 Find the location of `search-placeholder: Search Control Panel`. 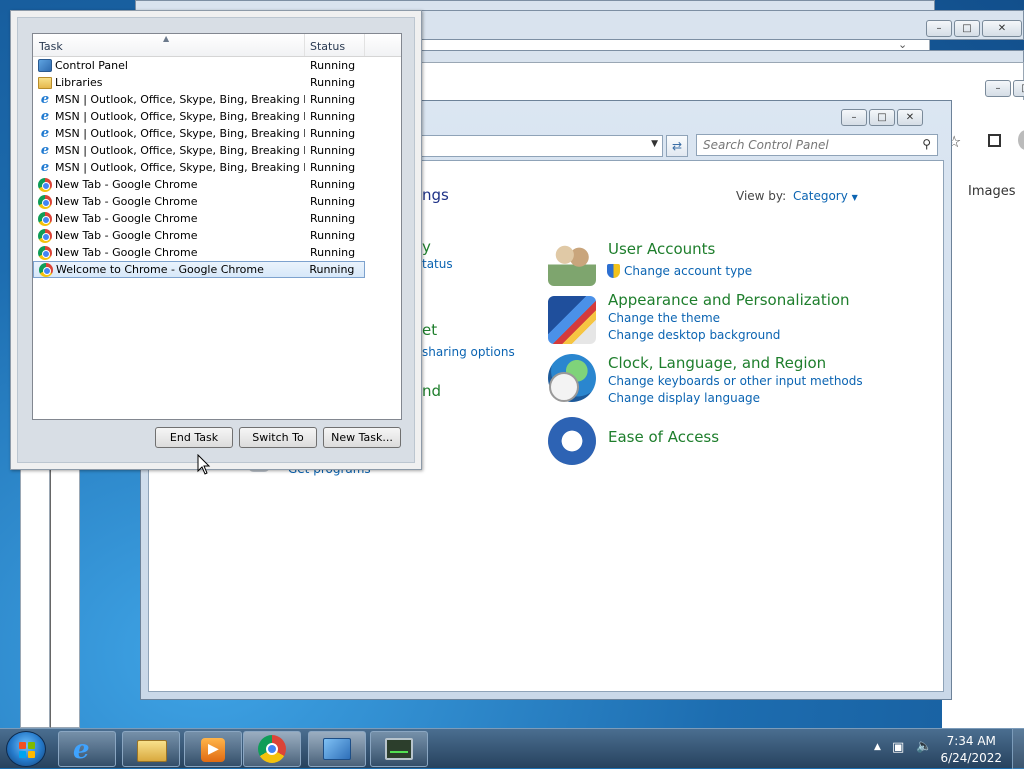

search-placeholder: Search Control Panel is located at coordinates (766, 145).